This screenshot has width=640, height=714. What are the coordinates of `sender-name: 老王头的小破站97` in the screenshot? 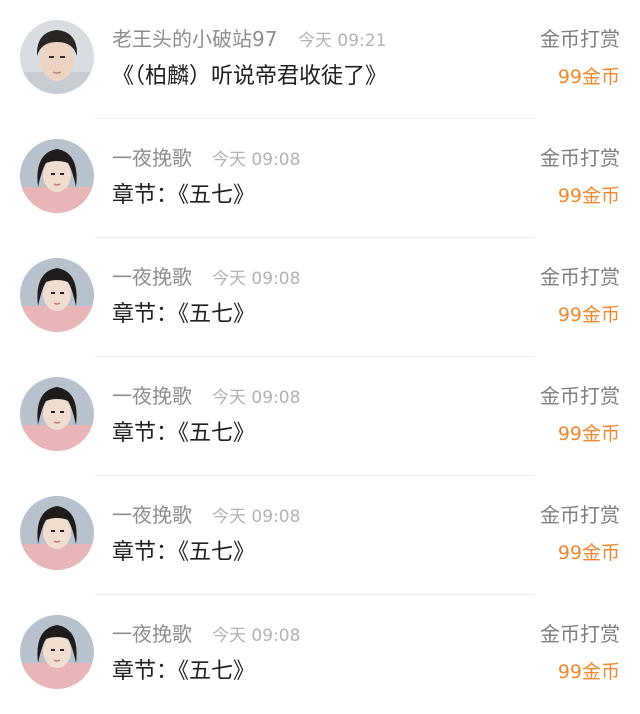 It's located at (194, 37).